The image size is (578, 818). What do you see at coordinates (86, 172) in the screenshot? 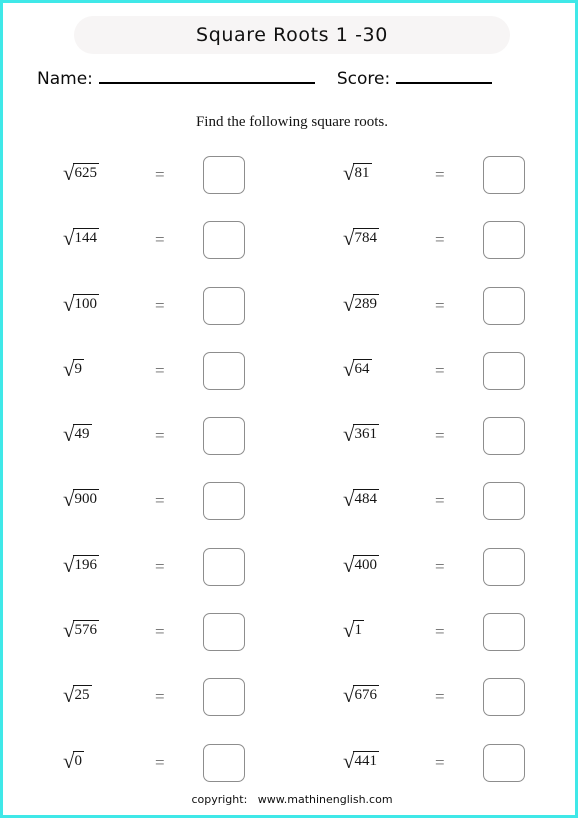
I see `radicand-value: 625` at bounding box center [86, 172].